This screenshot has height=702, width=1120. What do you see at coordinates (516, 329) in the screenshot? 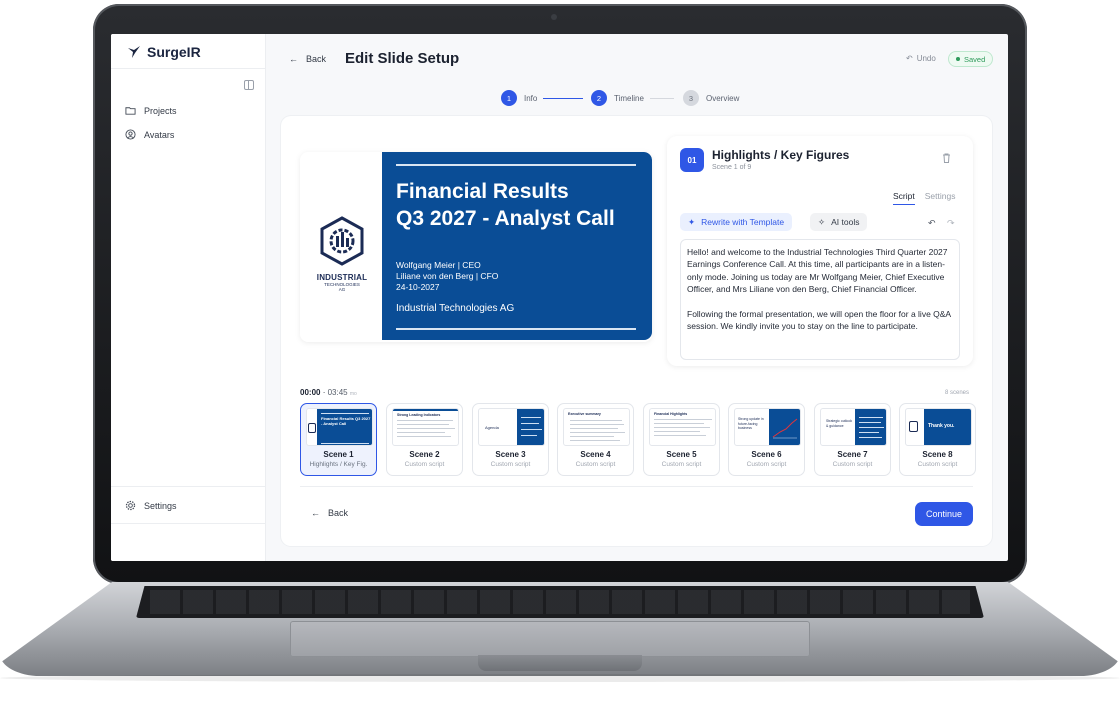
I see `slide-rule` at bounding box center [516, 329].